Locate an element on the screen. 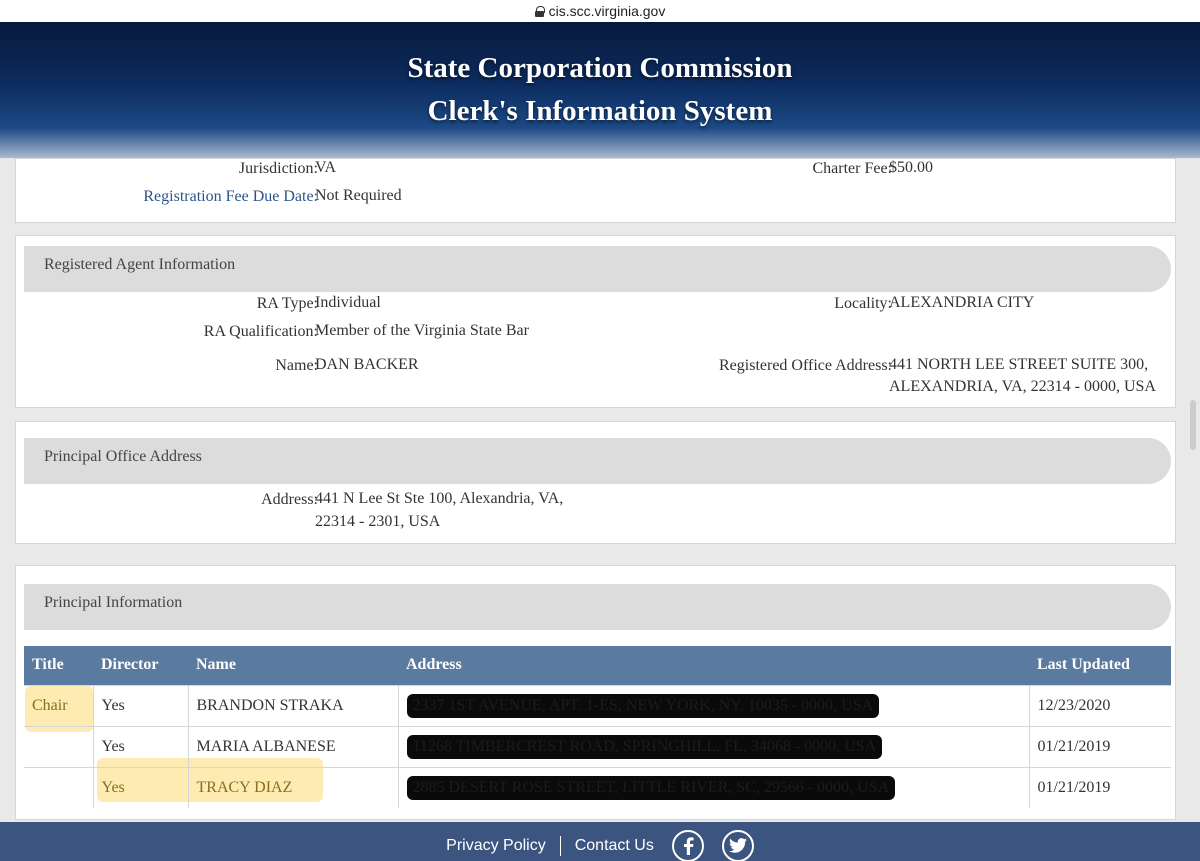 This screenshot has height=861, width=1200. facebook-icon is located at coordinates (687, 845).